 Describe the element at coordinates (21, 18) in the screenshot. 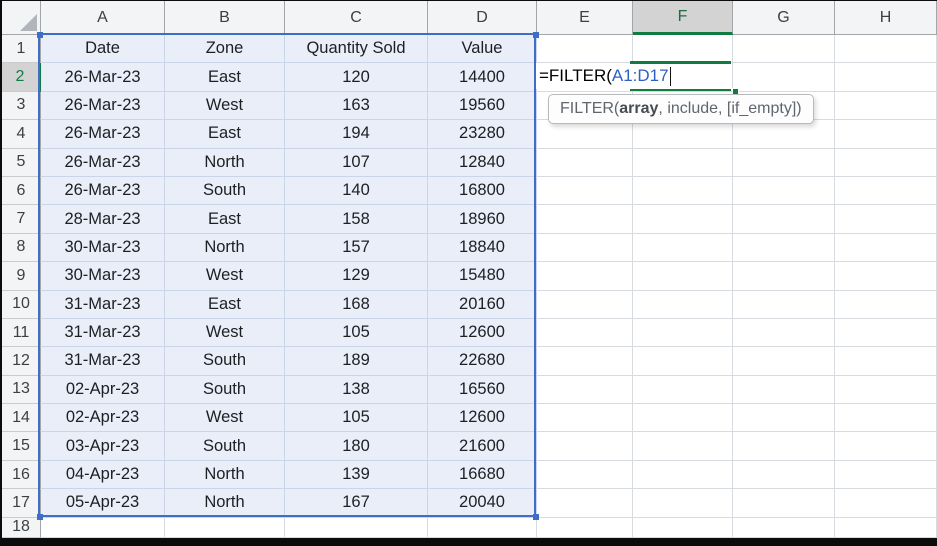

I see `select-all-button` at that location.